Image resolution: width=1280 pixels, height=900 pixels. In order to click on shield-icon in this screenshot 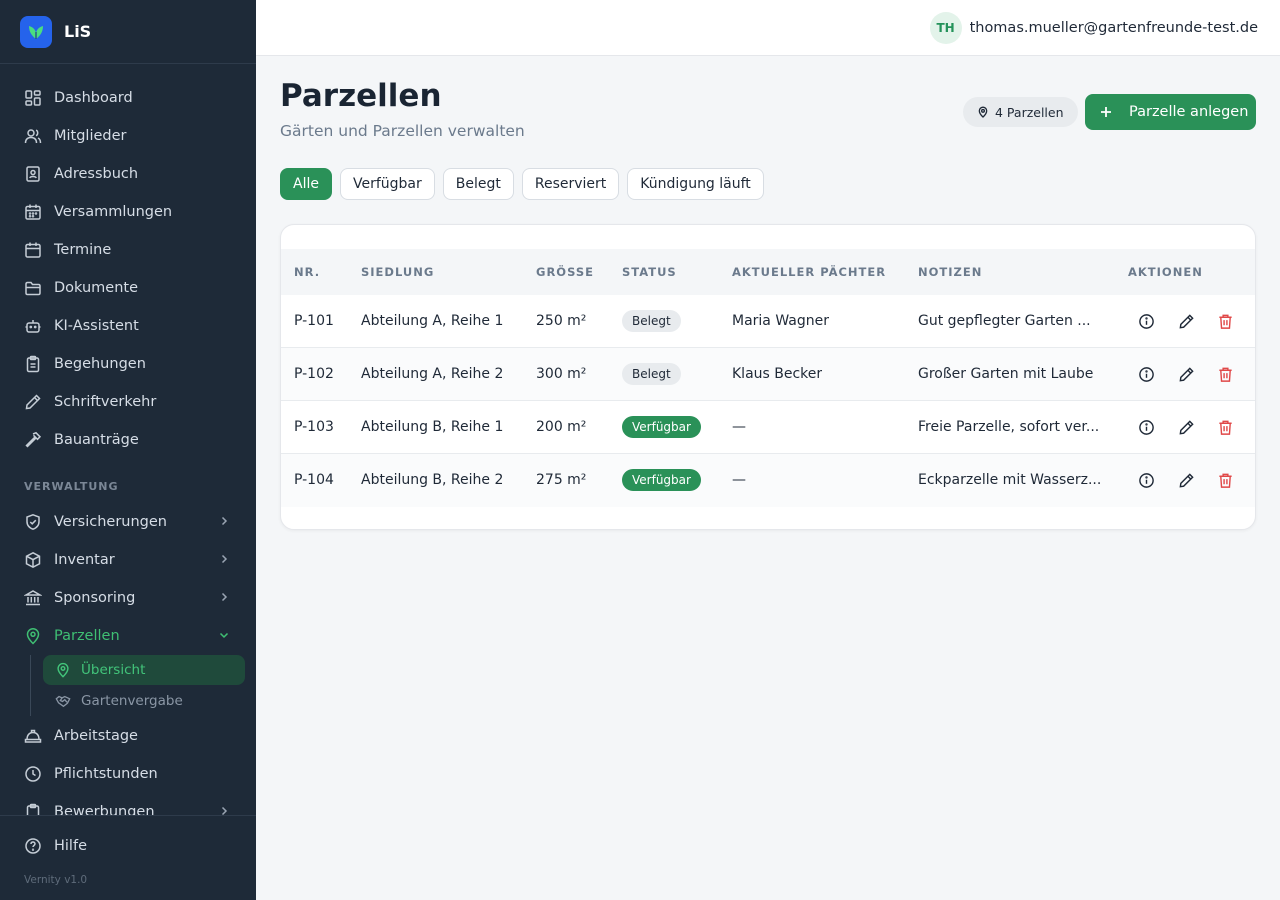, I will do `click(33, 522)`.